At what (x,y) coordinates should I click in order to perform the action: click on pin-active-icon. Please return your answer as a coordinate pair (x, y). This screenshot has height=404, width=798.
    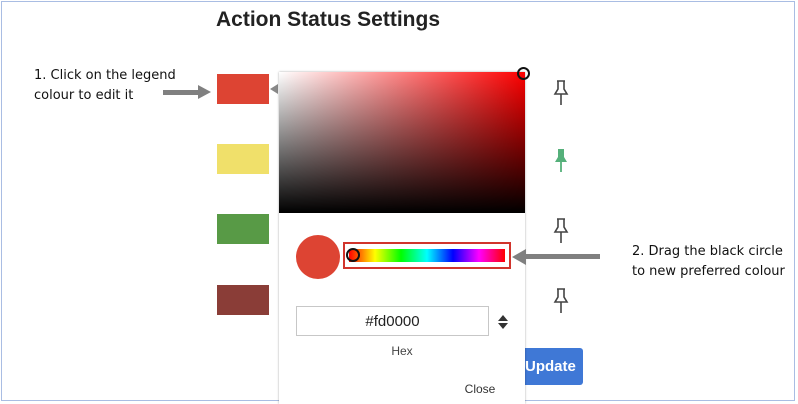
    Looking at the image, I should click on (561, 161).